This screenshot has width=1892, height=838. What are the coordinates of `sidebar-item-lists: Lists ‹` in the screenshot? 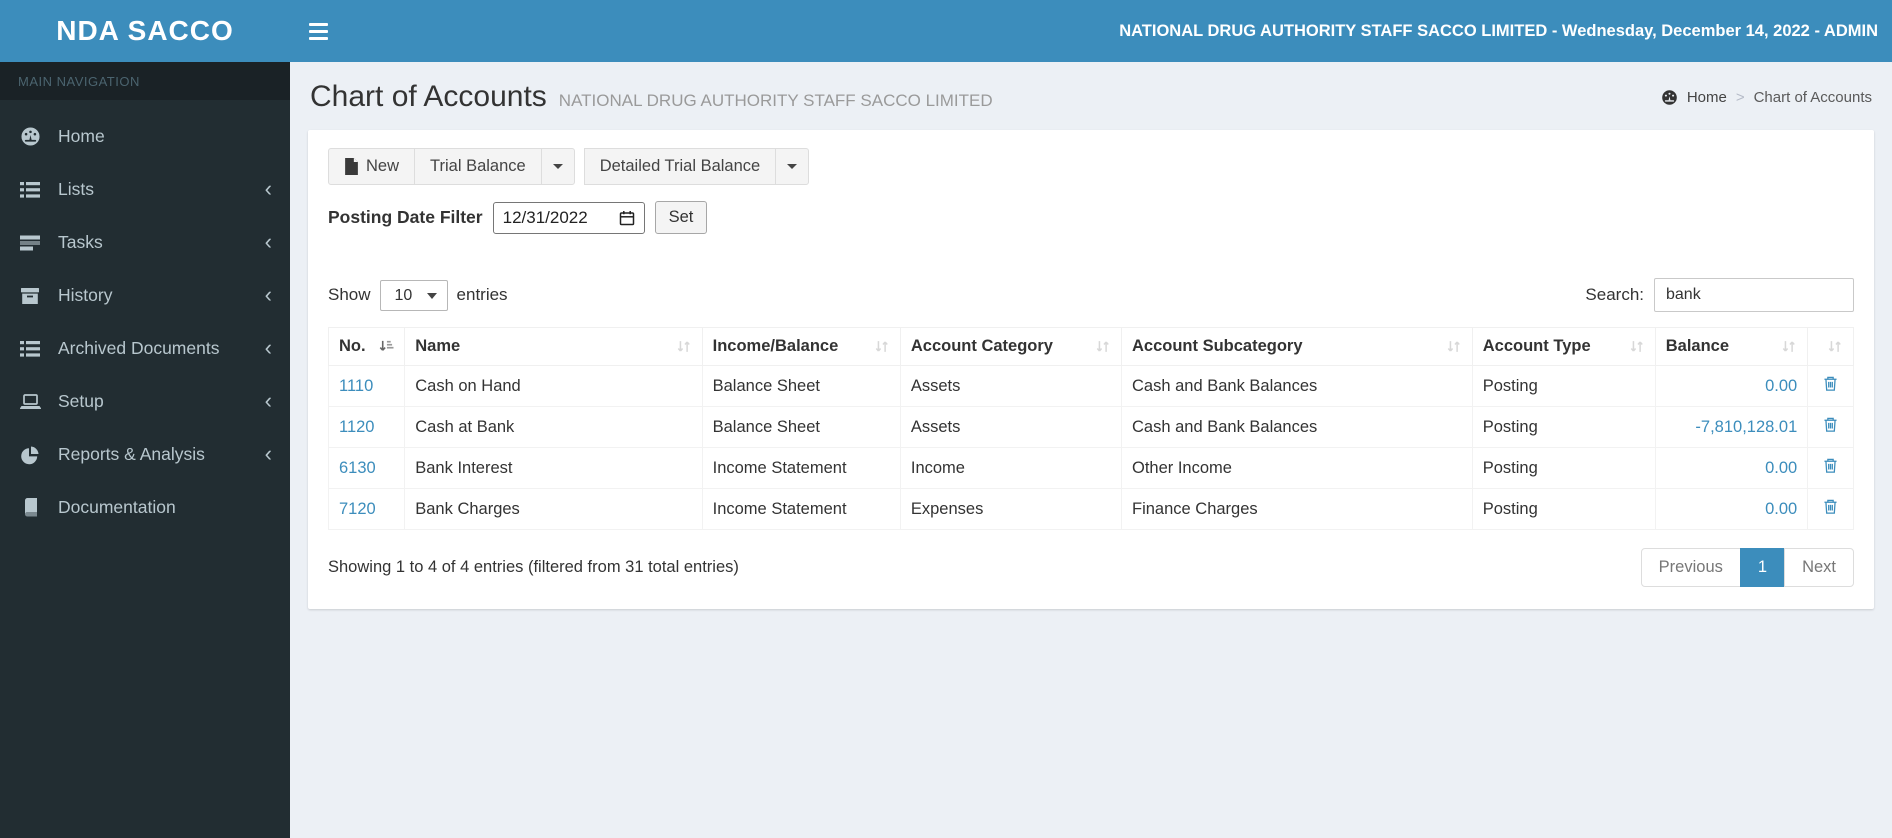 It's located at (145, 189).